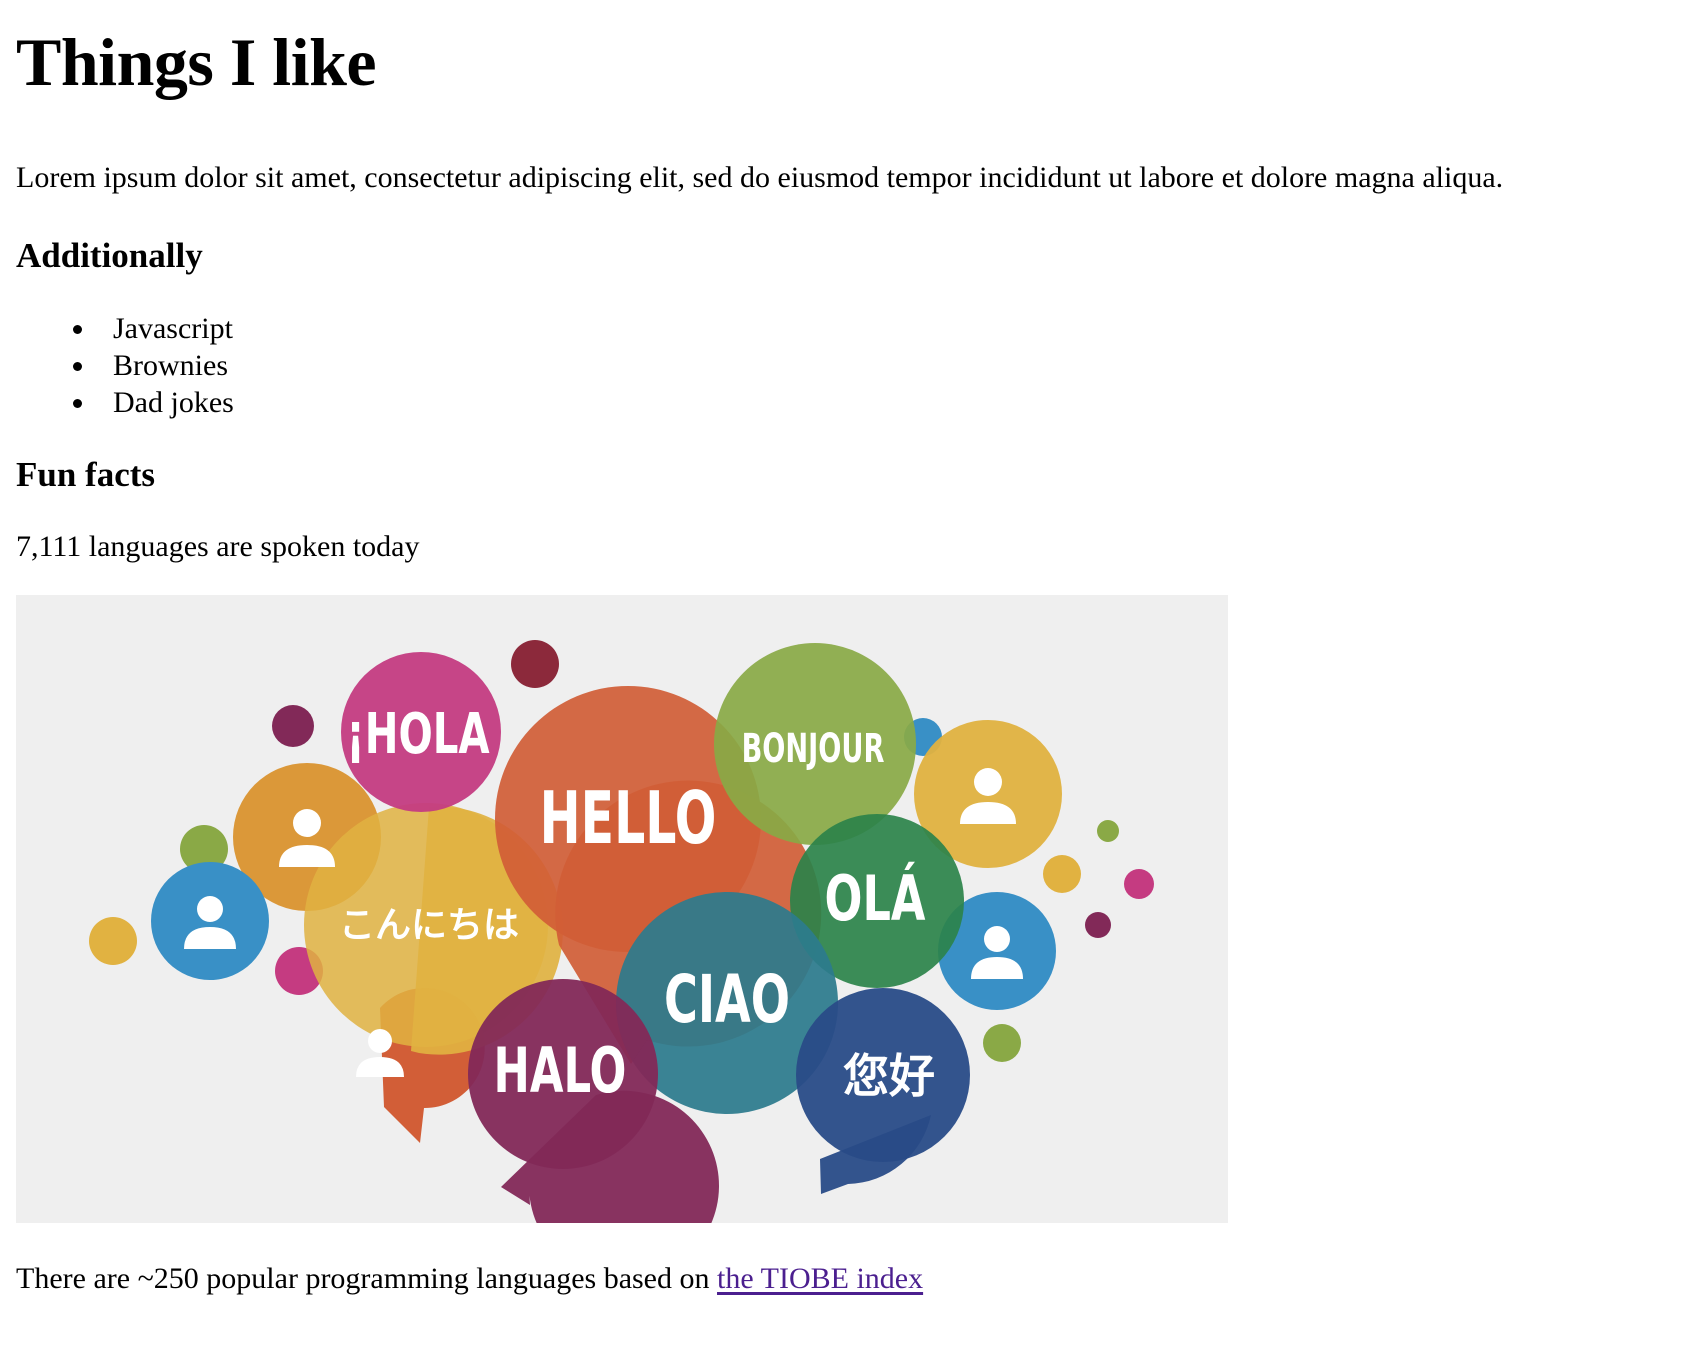  Describe the element at coordinates (560, 1070) in the screenshot. I see `halo-label: HALO` at that location.